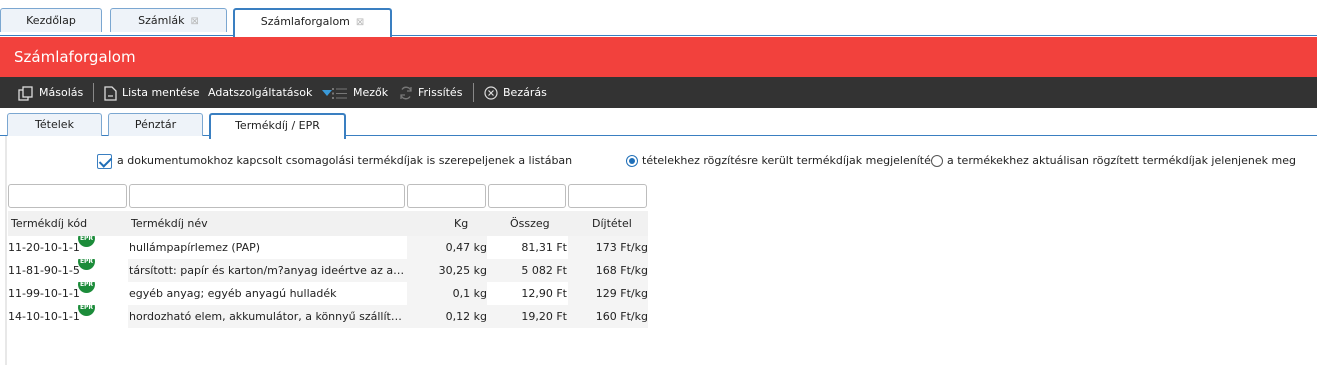  I want to click on tab-szamlak: Számlák ⊠, so click(168, 20).